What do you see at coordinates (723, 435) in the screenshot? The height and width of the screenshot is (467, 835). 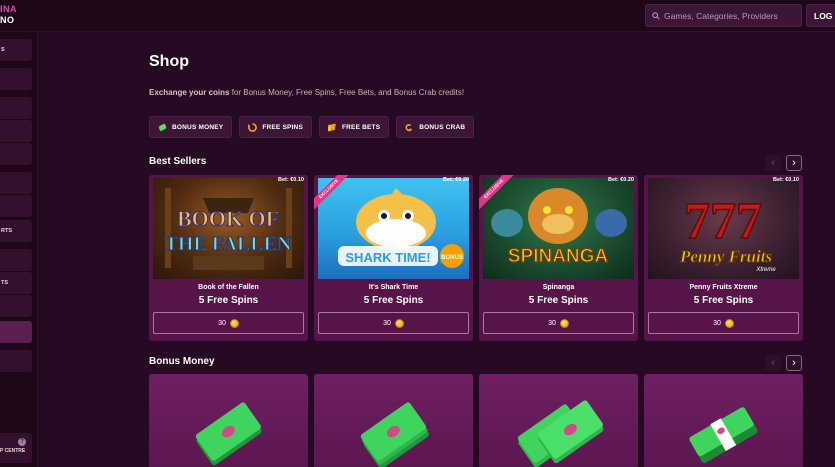 I see `money-bundle-icon` at bounding box center [723, 435].